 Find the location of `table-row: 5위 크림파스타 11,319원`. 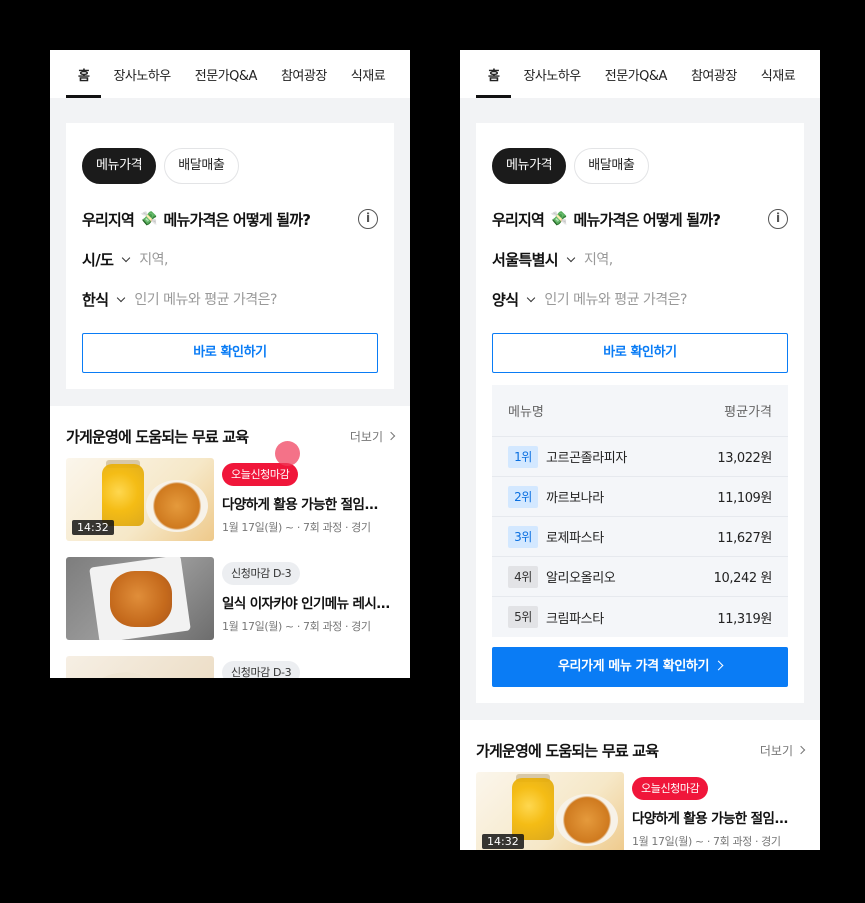

table-row: 5위 크림파스타 11,319원 is located at coordinates (640, 617).